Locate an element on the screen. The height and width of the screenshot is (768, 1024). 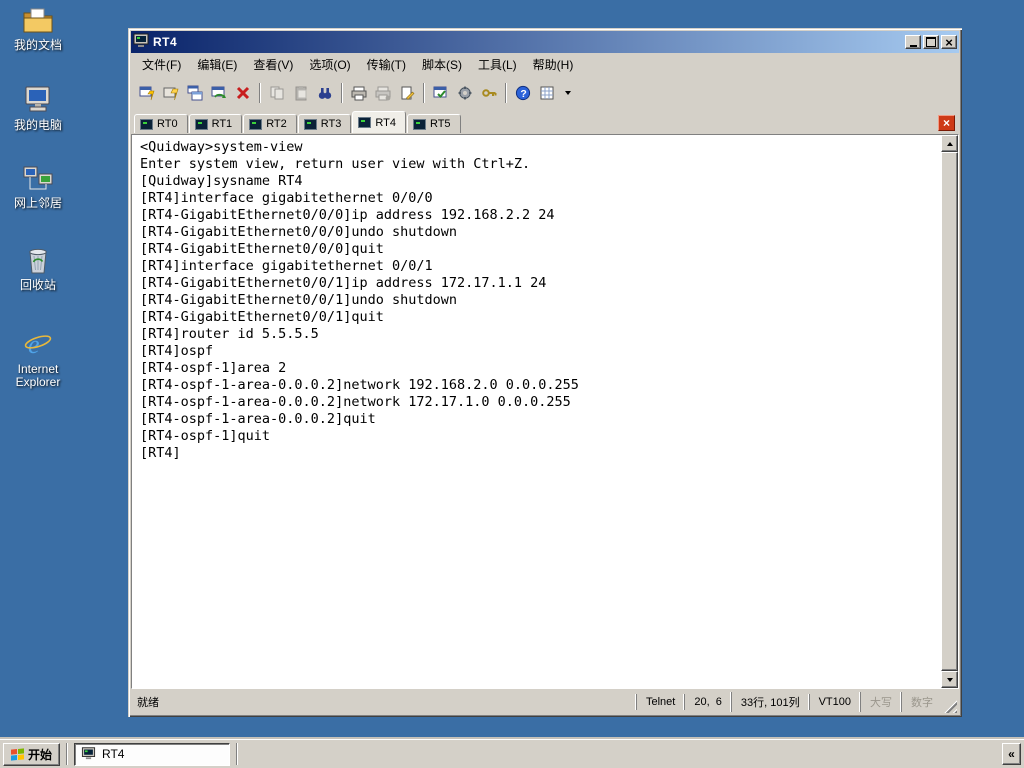
desktop-icon-my-computer: 我的电脑 is located at coordinates (38, 108).